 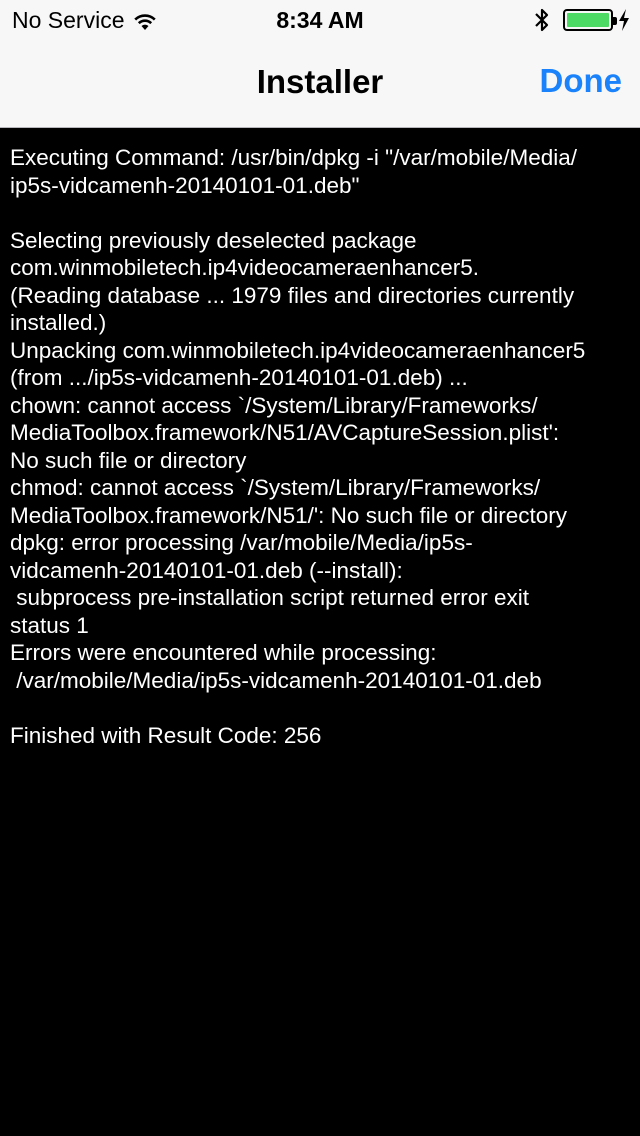 I want to click on battery-icon, so click(x=590, y=20).